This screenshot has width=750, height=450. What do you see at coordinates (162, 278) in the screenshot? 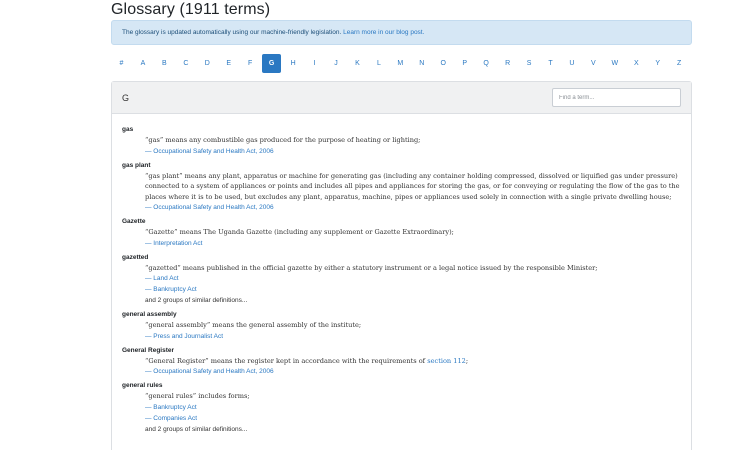
I see `source-act-link: — Land Act` at bounding box center [162, 278].